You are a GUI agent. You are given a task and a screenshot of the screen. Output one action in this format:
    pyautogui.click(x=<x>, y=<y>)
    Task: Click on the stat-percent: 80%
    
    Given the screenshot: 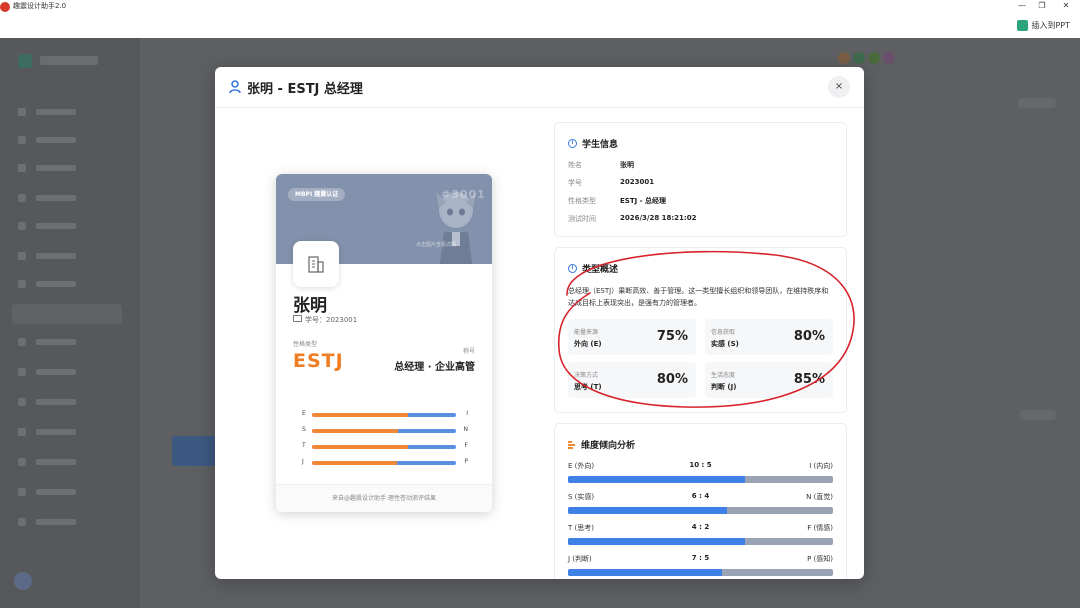 What is the action you would take?
    pyautogui.click(x=809, y=336)
    